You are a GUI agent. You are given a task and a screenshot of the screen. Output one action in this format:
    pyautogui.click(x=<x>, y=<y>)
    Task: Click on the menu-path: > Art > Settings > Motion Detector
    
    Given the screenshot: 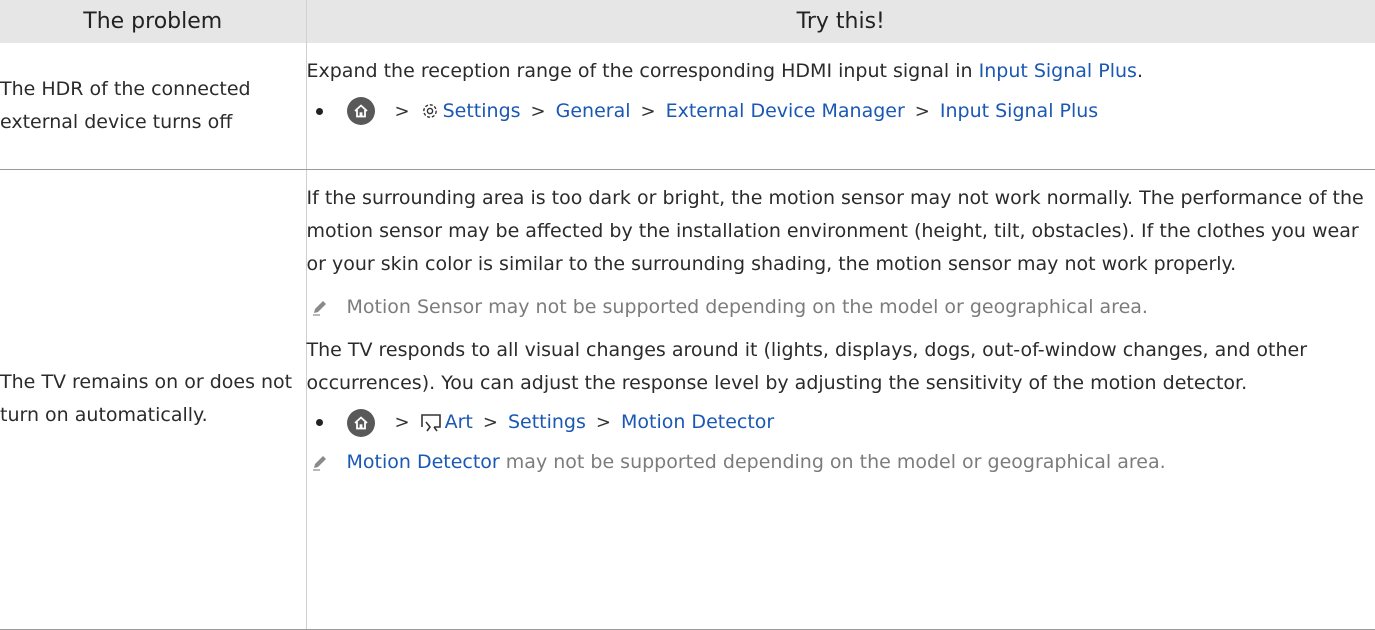 What is the action you would take?
    pyautogui.click(x=841, y=423)
    